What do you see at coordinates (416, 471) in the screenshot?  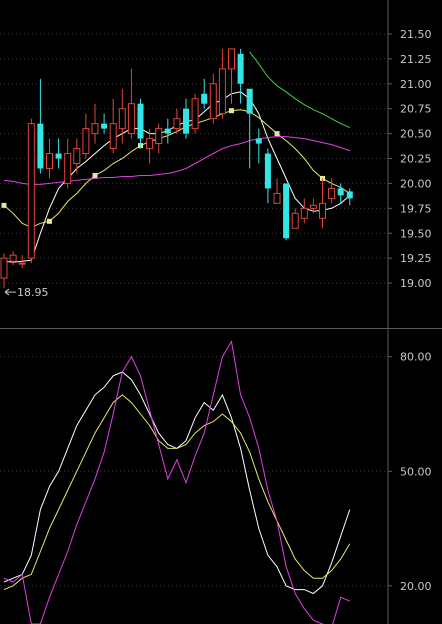 I see `osc-tick-label: 50.00` at bounding box center [416, 471].